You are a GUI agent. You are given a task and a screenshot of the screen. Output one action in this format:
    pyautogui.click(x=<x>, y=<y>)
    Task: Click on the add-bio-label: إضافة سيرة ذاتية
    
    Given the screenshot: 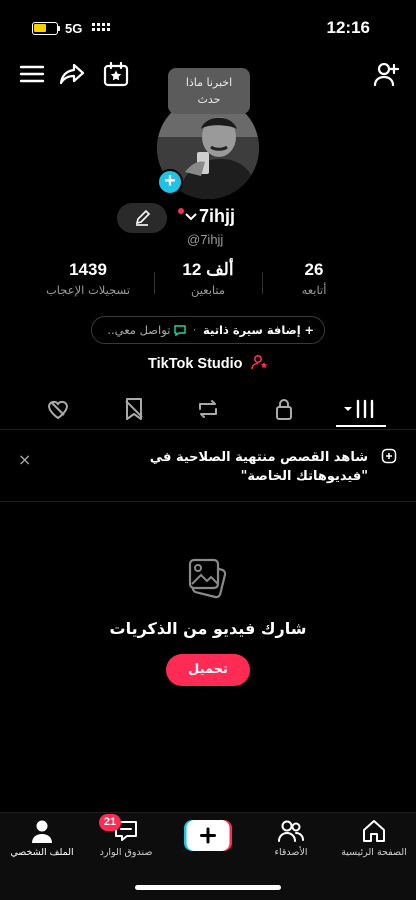 What is the action you would take?
    pyautogui.click(x=252, y=330)
    